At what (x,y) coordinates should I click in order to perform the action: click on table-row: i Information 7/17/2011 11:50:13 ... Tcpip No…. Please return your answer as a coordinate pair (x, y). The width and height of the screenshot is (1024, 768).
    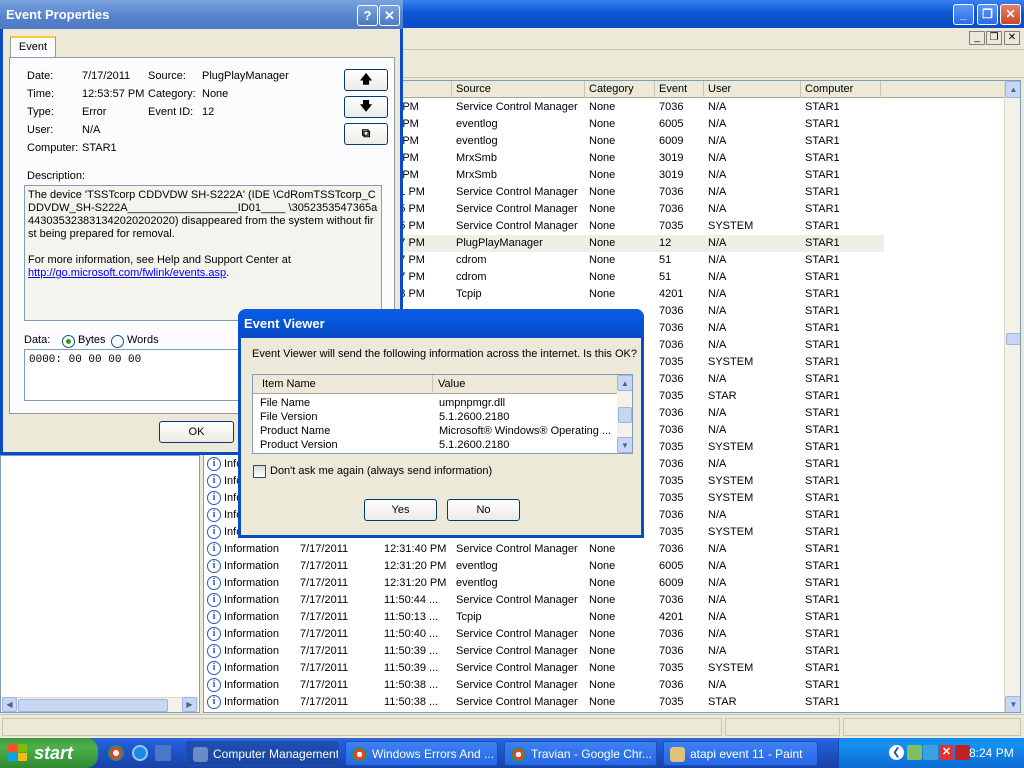
    Looking at the image, I should click on (544, 617).